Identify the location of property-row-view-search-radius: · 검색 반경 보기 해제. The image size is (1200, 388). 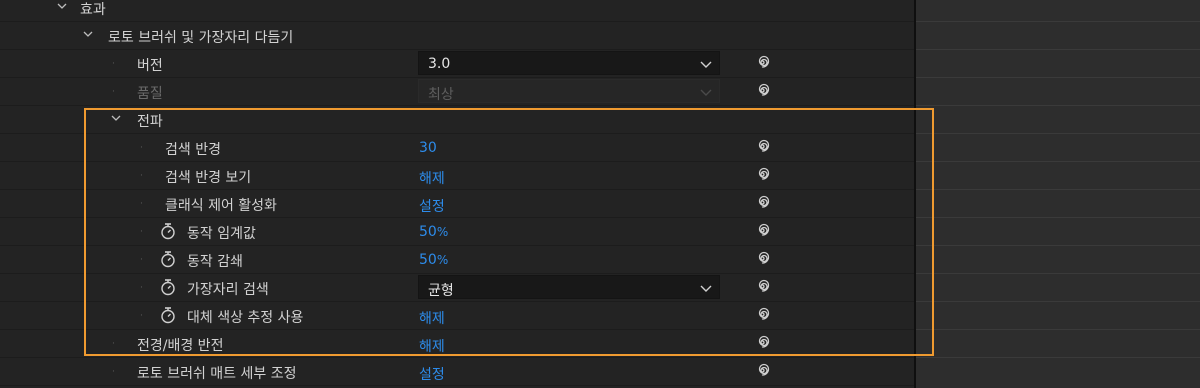
(457, 176).